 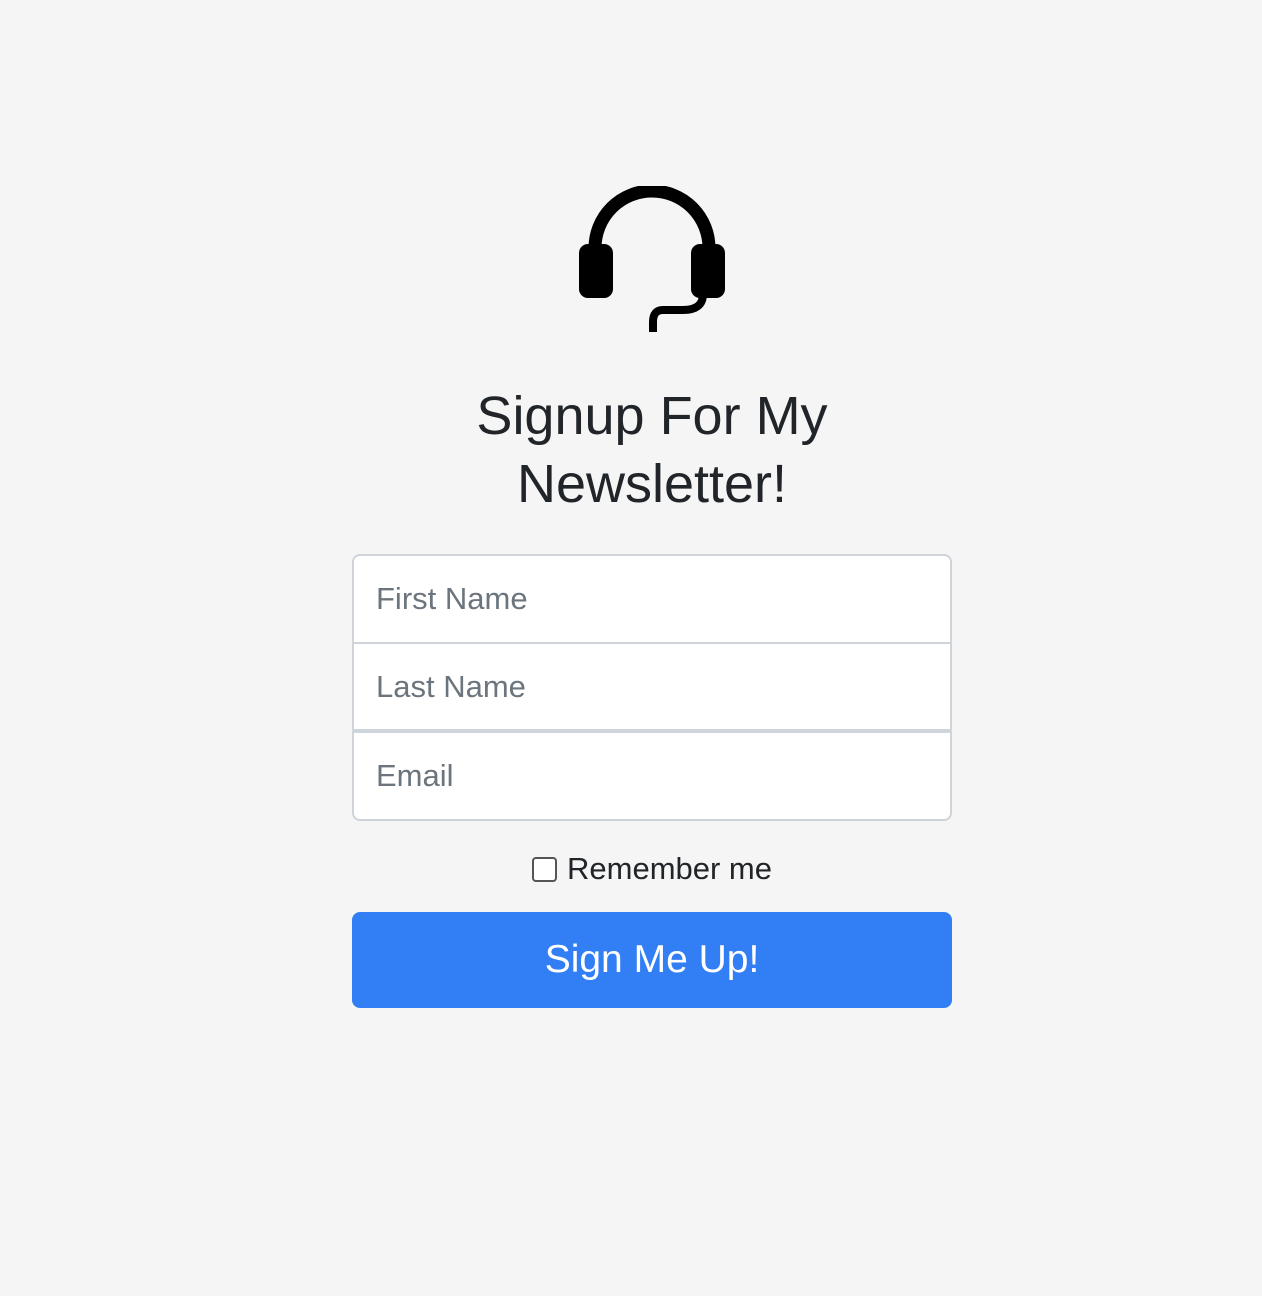 I want to click on first-name-field, so click(x=652, y=599).